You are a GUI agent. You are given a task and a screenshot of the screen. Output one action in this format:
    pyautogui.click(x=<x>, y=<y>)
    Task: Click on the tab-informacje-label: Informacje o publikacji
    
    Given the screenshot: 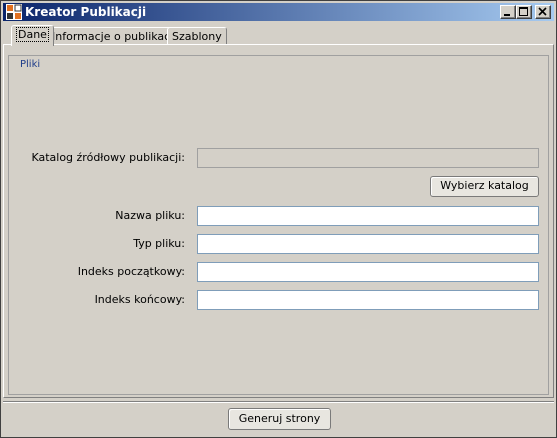 What is the action you would take?
    pyautogui.click(x=114, y=36)
    